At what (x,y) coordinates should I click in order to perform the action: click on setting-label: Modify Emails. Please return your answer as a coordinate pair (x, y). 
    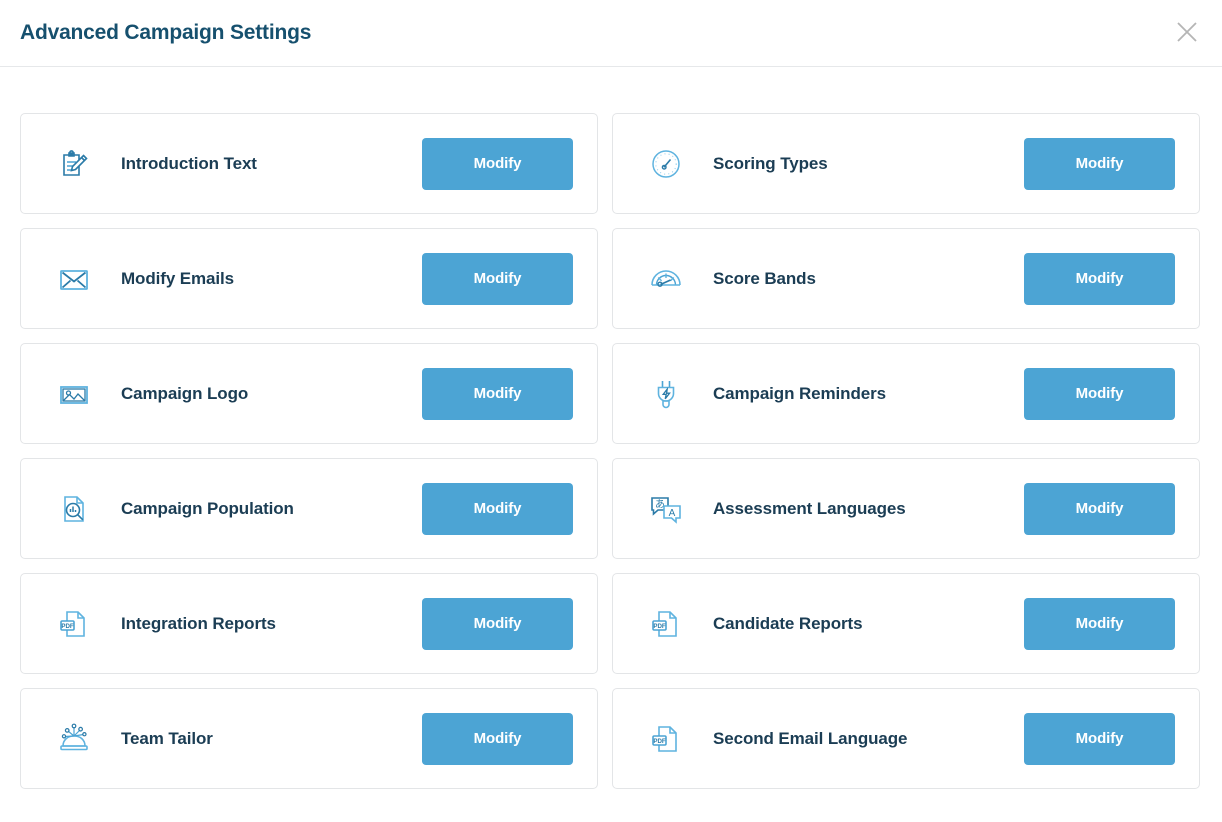
    Looking at the image, I should click on (178, 278).